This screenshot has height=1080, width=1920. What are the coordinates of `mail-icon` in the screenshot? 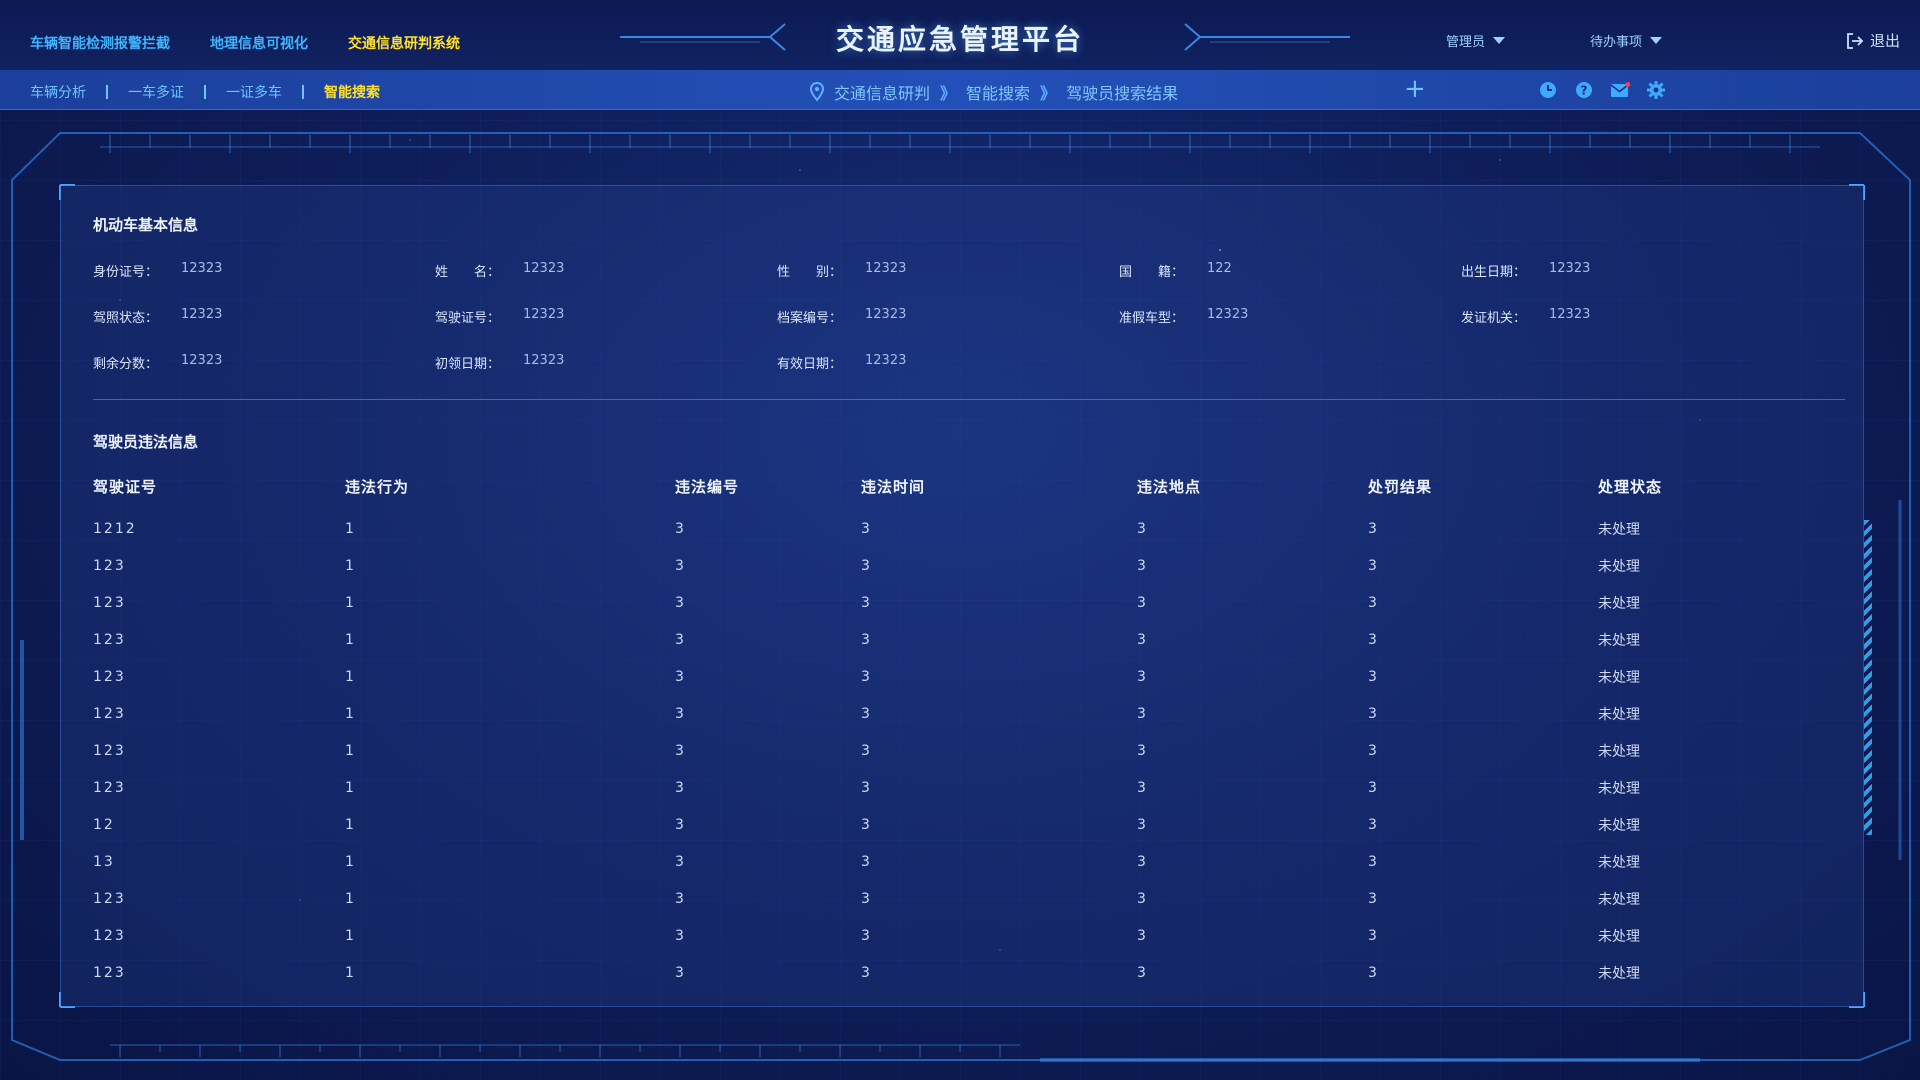 It's located at (1620, 90).